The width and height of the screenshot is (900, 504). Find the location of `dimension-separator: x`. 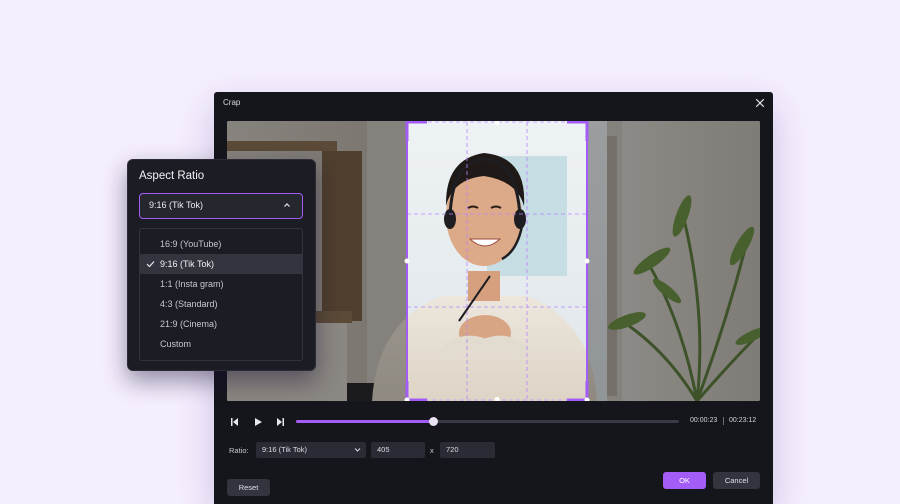

dimension-separator: x is located at coordinates (432, 450).